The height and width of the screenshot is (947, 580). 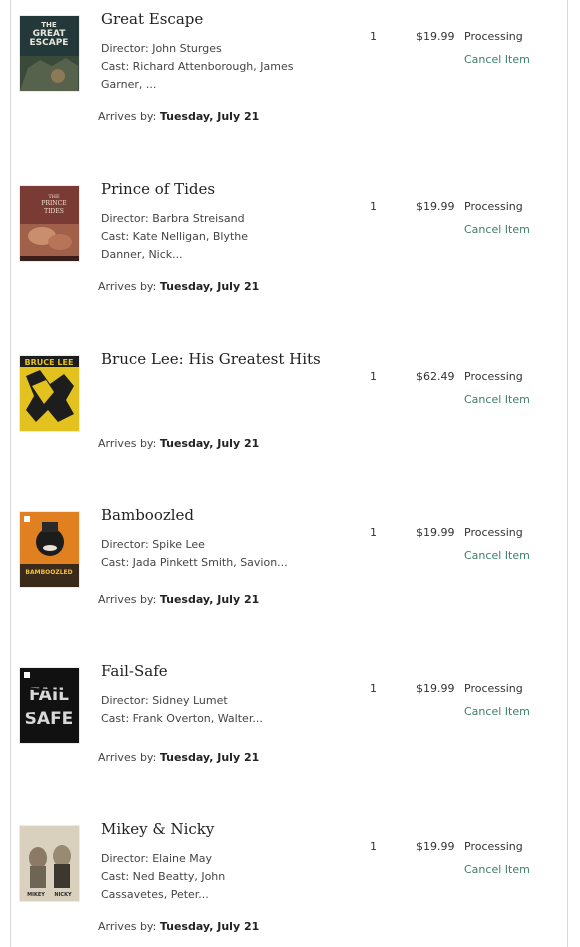 I want to click on poster-bruce-lee: BRUCE LEE, so click(x=49, y=393).